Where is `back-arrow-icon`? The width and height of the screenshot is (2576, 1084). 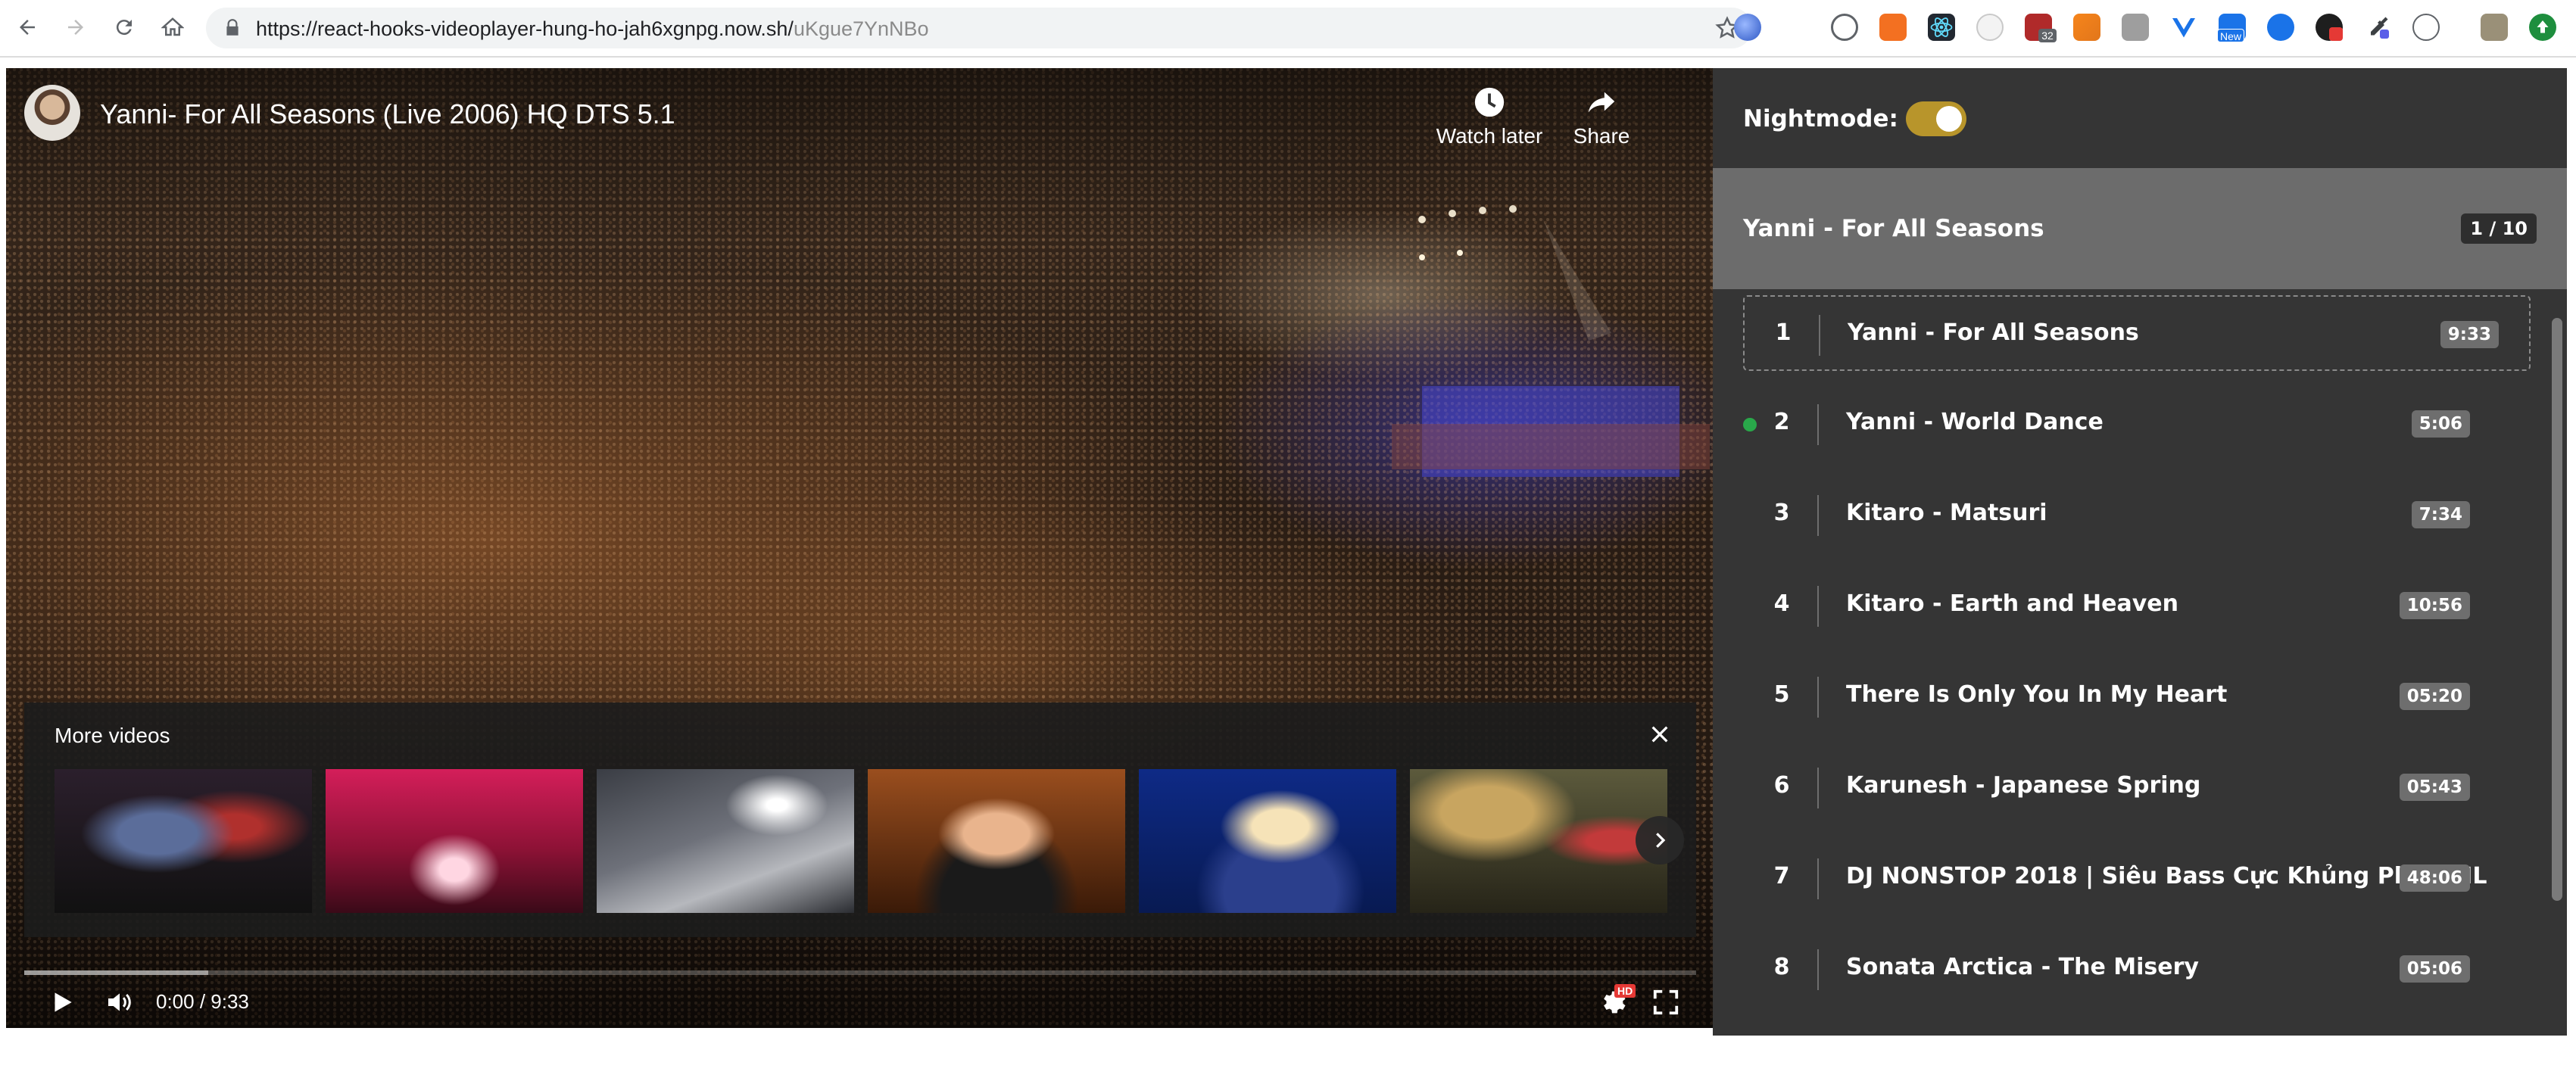 back-arrow-icon is located at coordinates (27, 27).